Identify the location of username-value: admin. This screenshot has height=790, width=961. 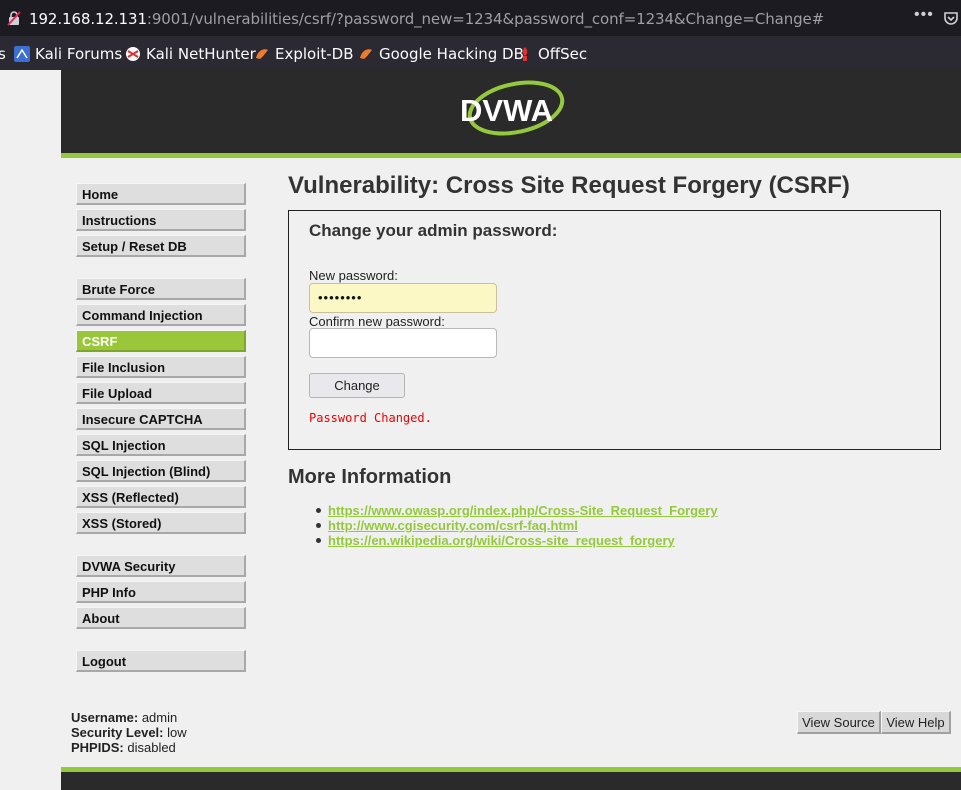
(159, 717).